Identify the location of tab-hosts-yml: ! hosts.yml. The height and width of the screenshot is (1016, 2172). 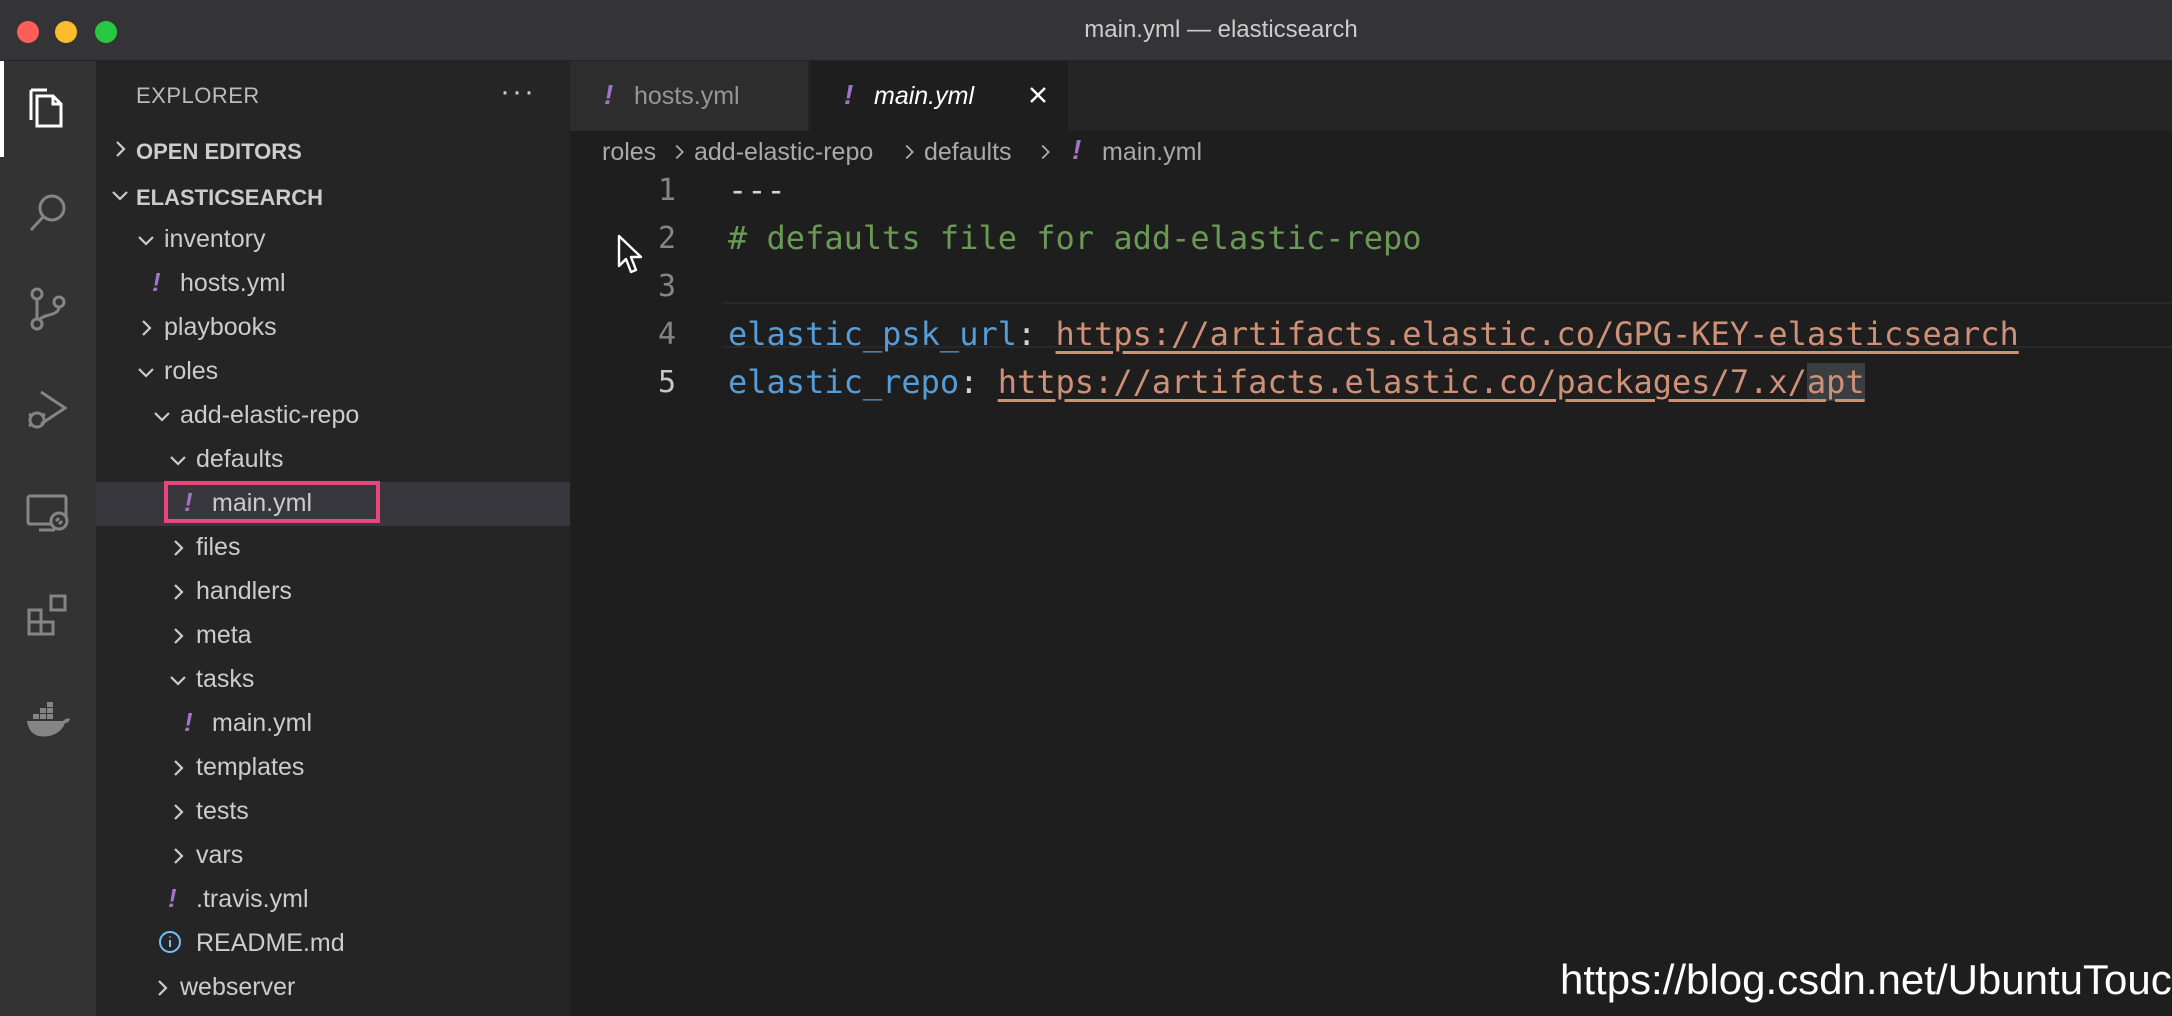
(689, 96).